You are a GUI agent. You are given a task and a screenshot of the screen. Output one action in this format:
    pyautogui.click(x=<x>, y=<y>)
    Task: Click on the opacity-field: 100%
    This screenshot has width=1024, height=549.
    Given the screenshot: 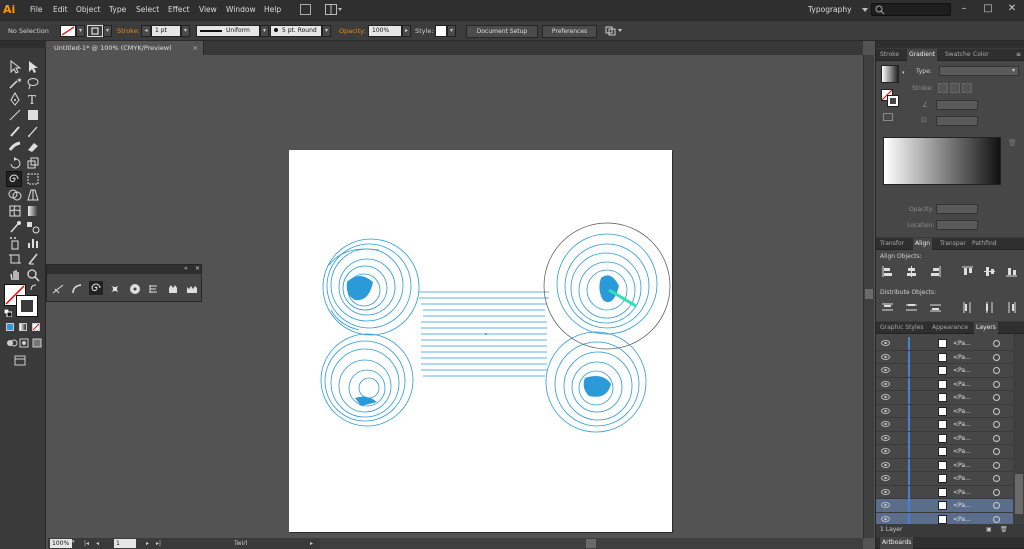 What is the action you would take?
    pyautogui.click(x=385, y=31)
    